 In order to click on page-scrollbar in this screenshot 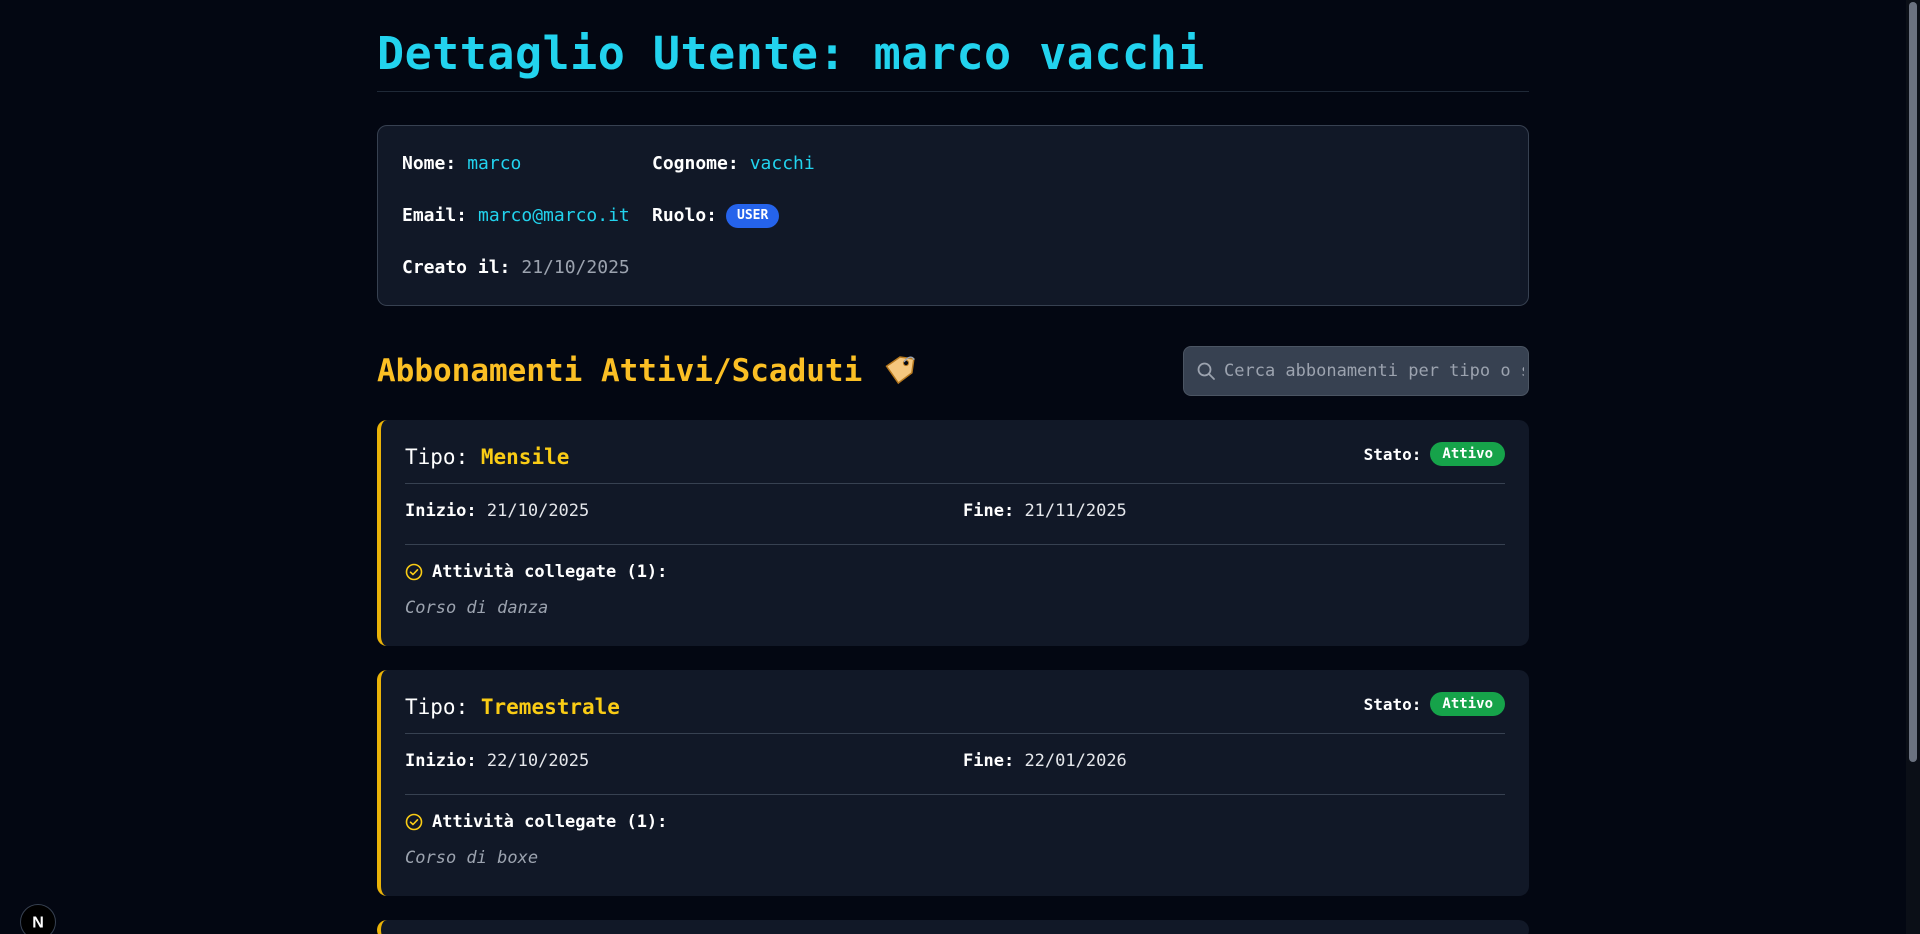, I will do `click(1913, 467)`.